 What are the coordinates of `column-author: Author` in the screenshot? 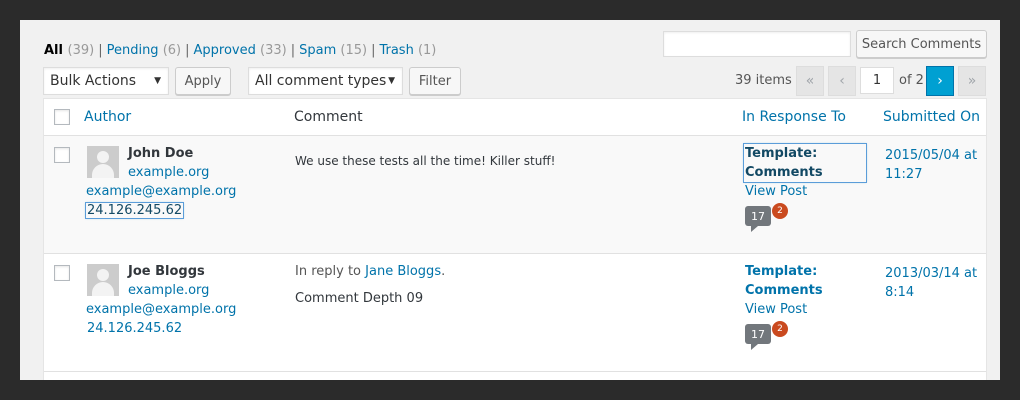 It's located at (107, 117).